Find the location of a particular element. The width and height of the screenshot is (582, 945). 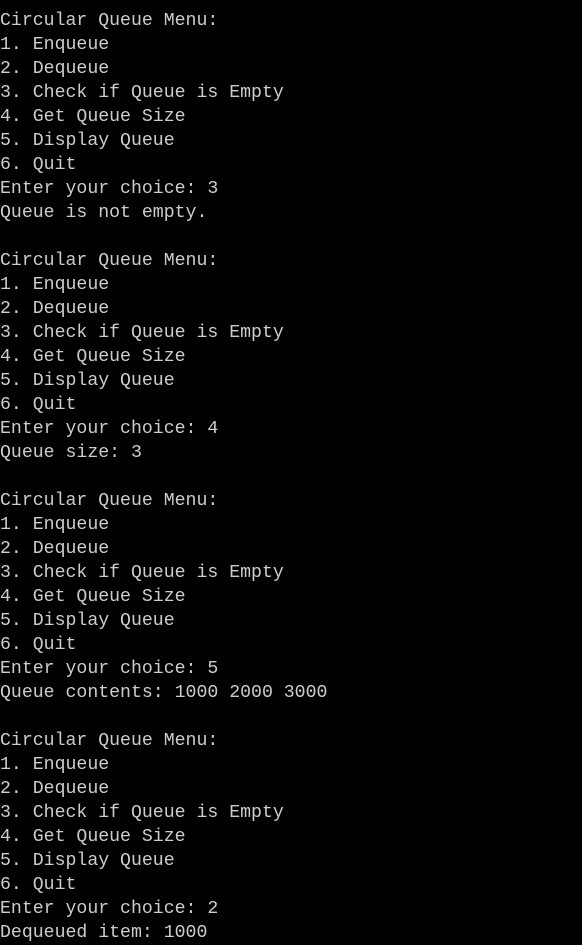

command-output: Queue contents: 1000 2000 3000 is located at coordinates (164, 693).